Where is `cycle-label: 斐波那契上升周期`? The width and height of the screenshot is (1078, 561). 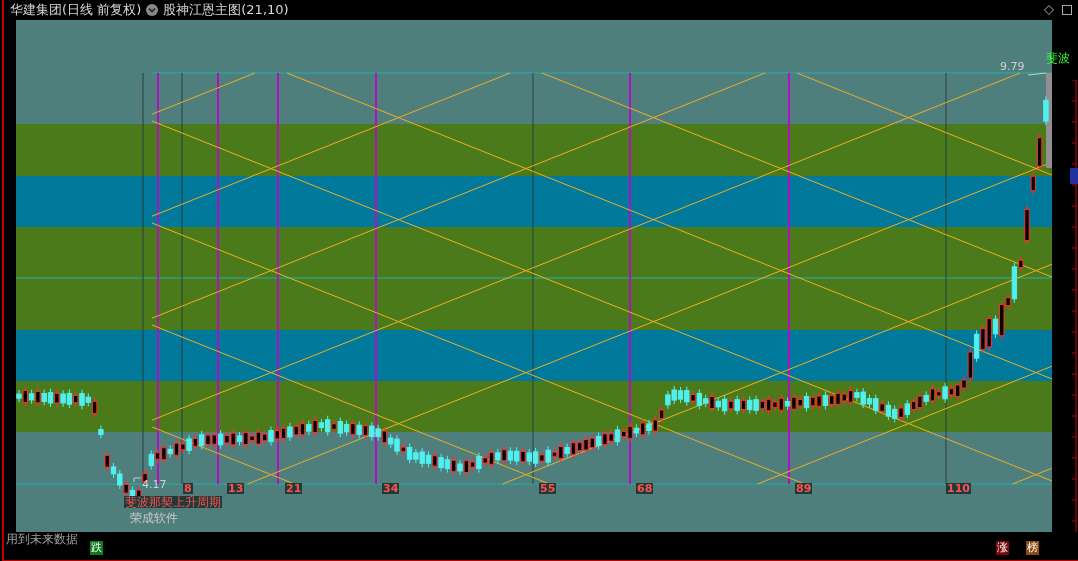 cycle-label: 斐波那契上升周期 is located at coordinates (173, 502).